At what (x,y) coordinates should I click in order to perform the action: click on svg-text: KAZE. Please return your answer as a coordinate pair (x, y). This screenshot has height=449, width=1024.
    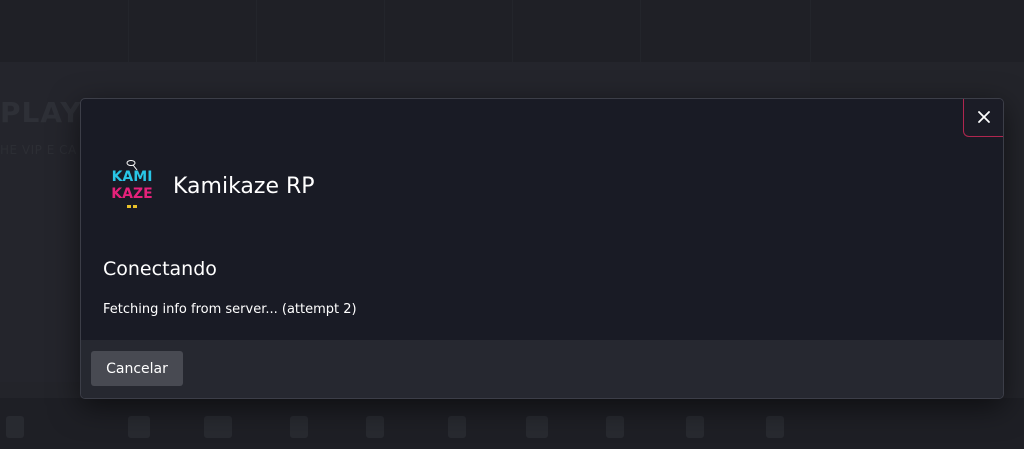
    Looking at the image, I should click on (131, 194).